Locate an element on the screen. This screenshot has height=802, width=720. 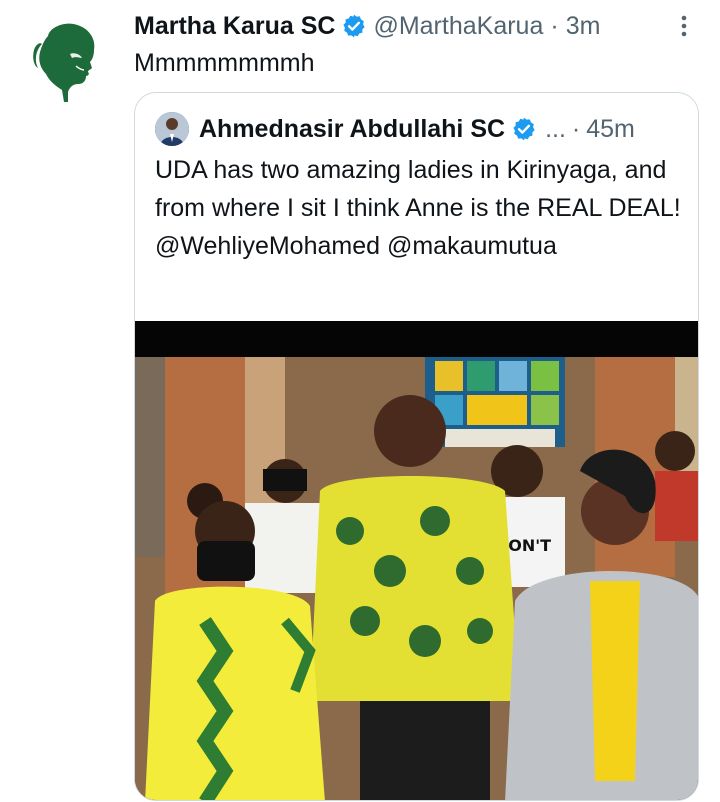
author-avatar is located at coordinates (68, 62).